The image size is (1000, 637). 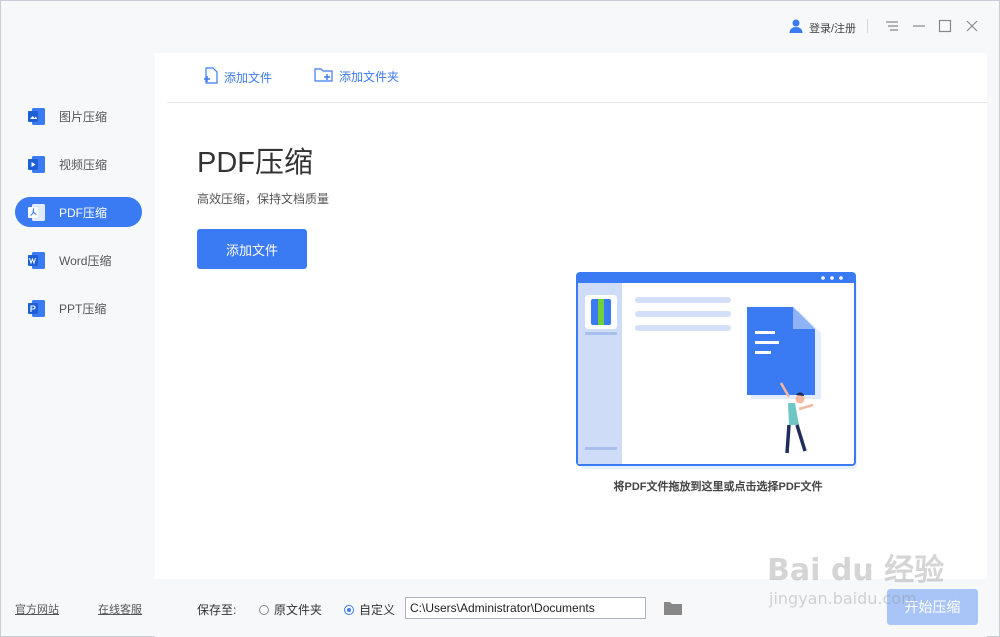 I want to click on pdf-file-icon, so click(x=36, y=212).